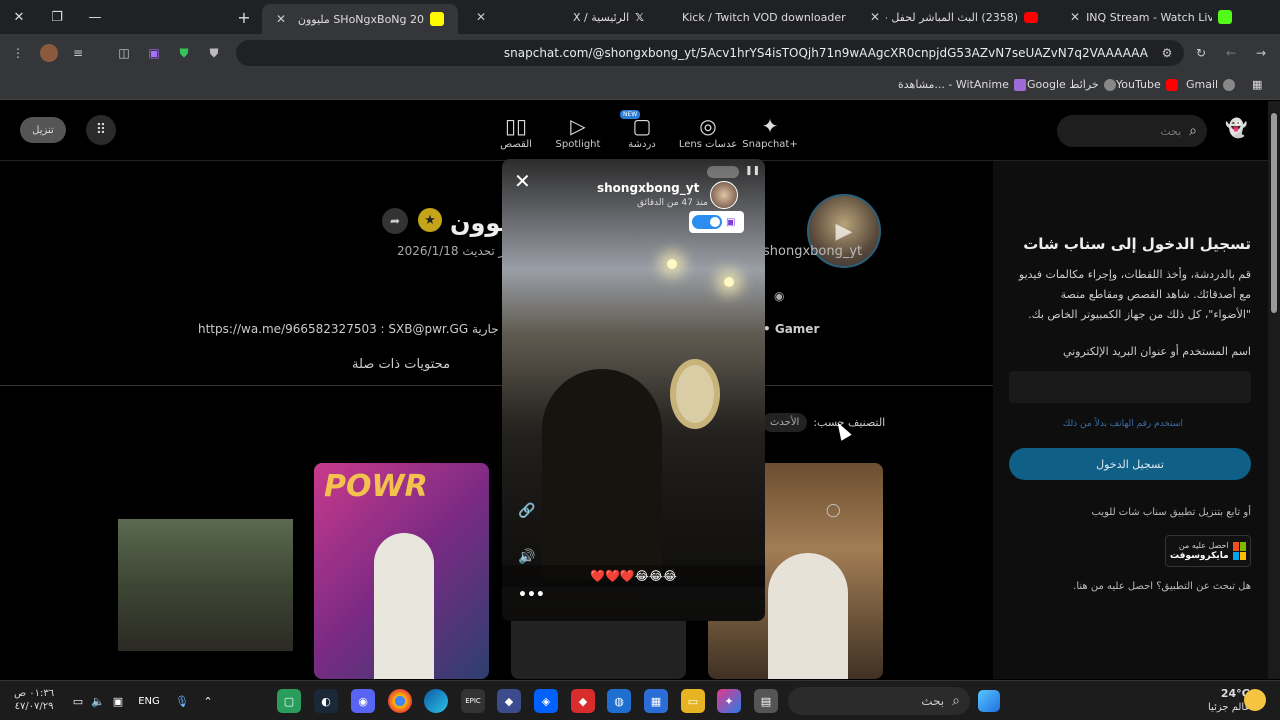 This screenshot has width=1280, height=720. I want to click on snapchat-plus-icon: ✦, so click(770, 126).